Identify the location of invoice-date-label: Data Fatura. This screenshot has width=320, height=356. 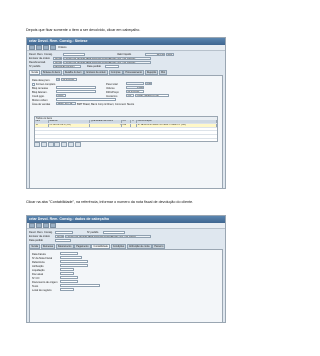
(39, 254).